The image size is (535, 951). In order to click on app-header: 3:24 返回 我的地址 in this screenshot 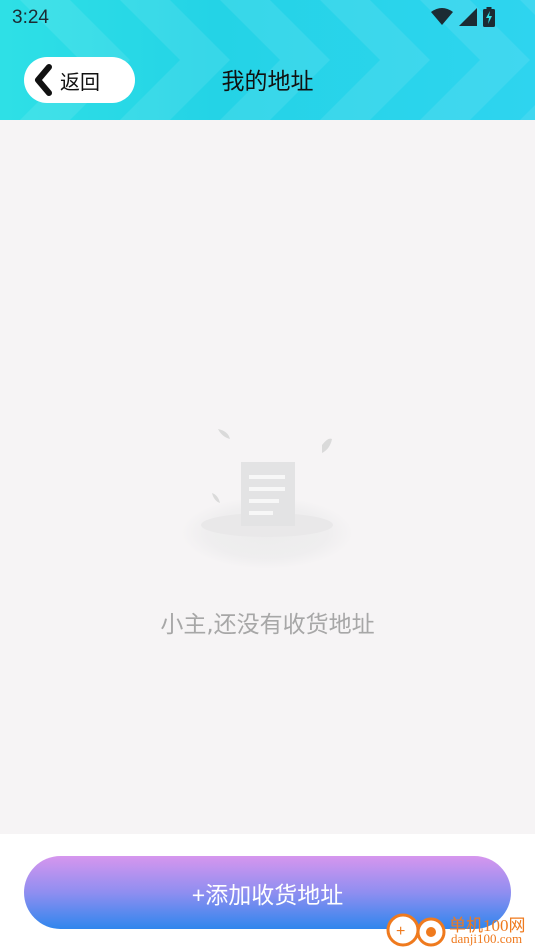, I will do `click(267, 60)`.